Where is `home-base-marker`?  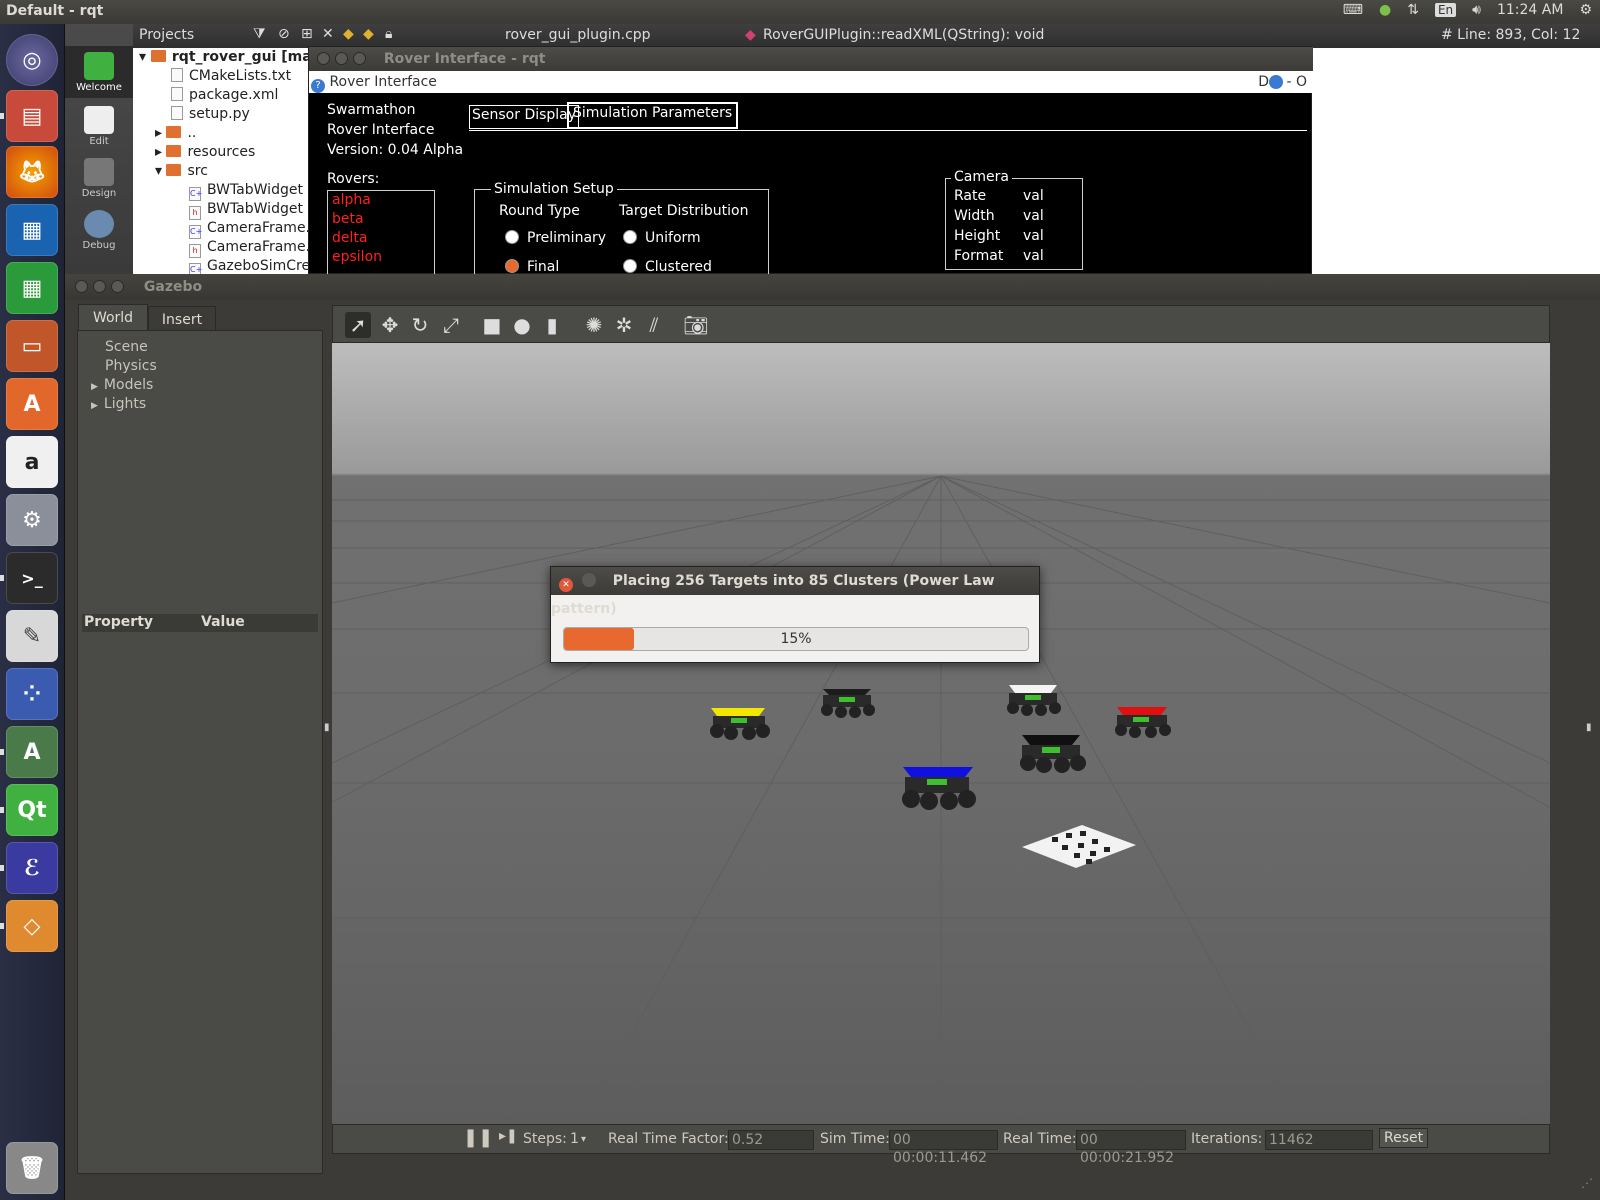 home-base-marker is located at coordinates (1079, 848).